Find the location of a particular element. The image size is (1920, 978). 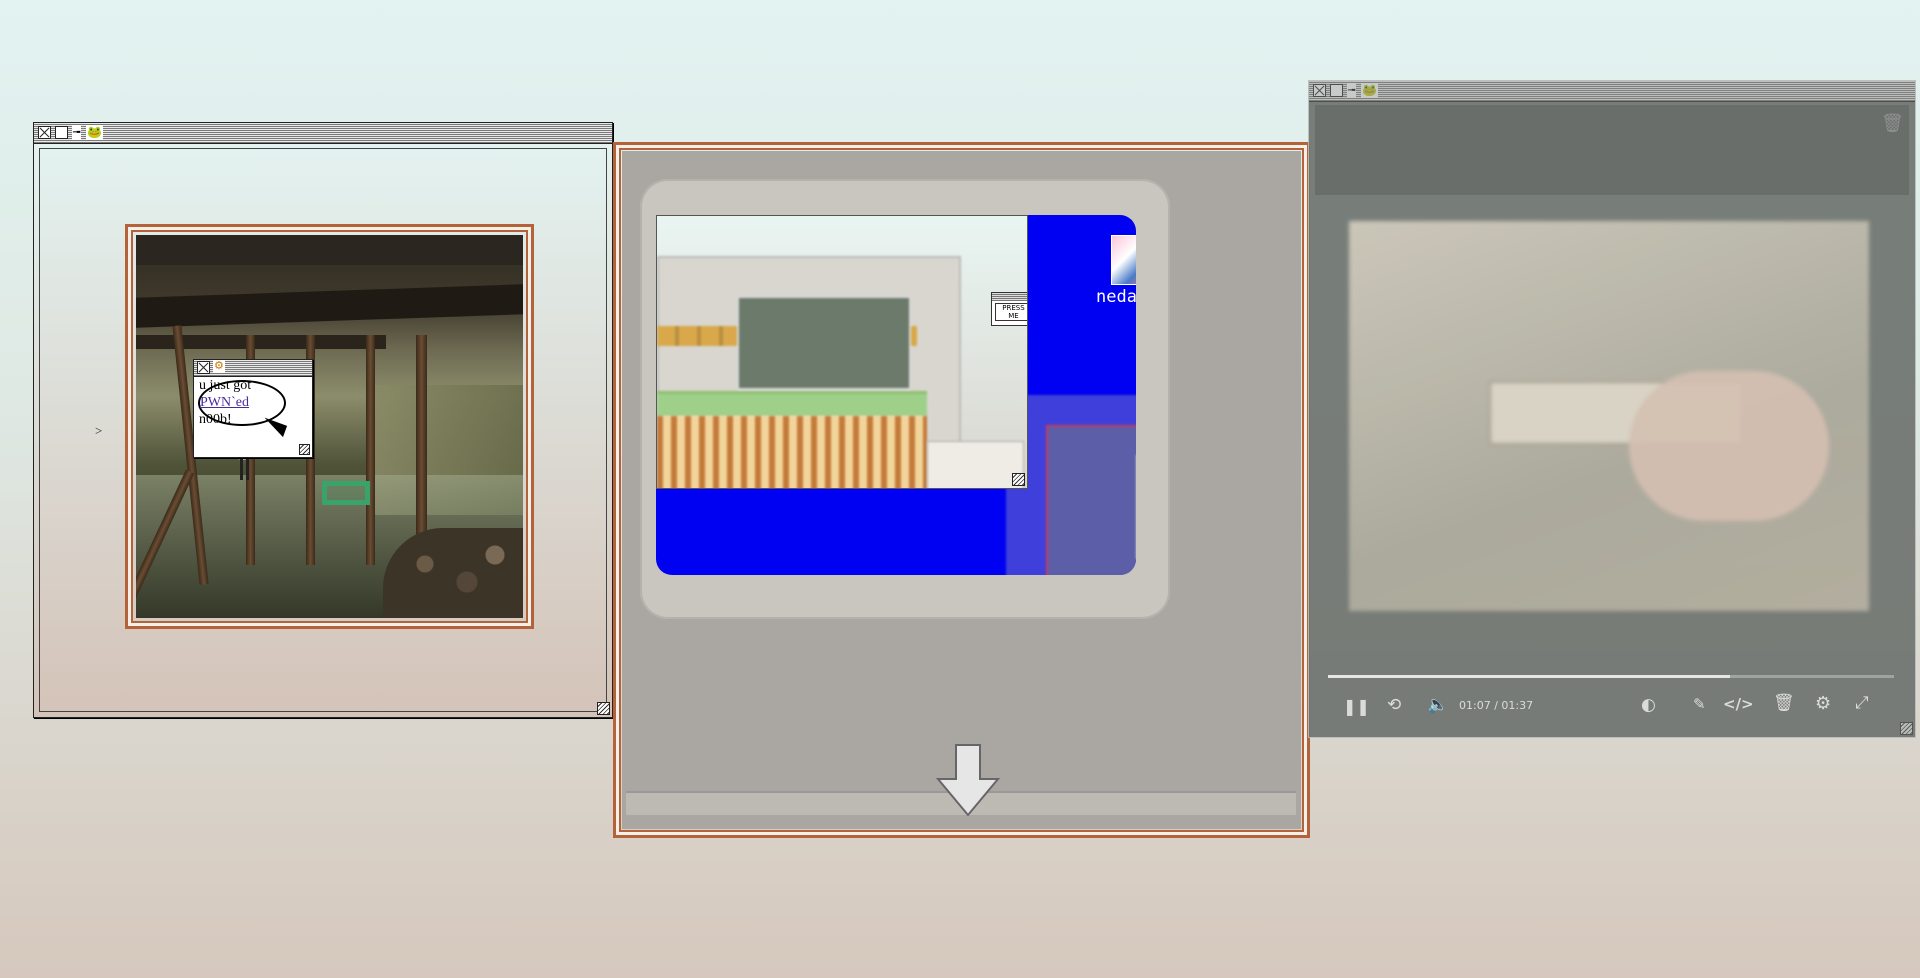

loop-icon: ⟲ is located at coordinates (1394, 705).